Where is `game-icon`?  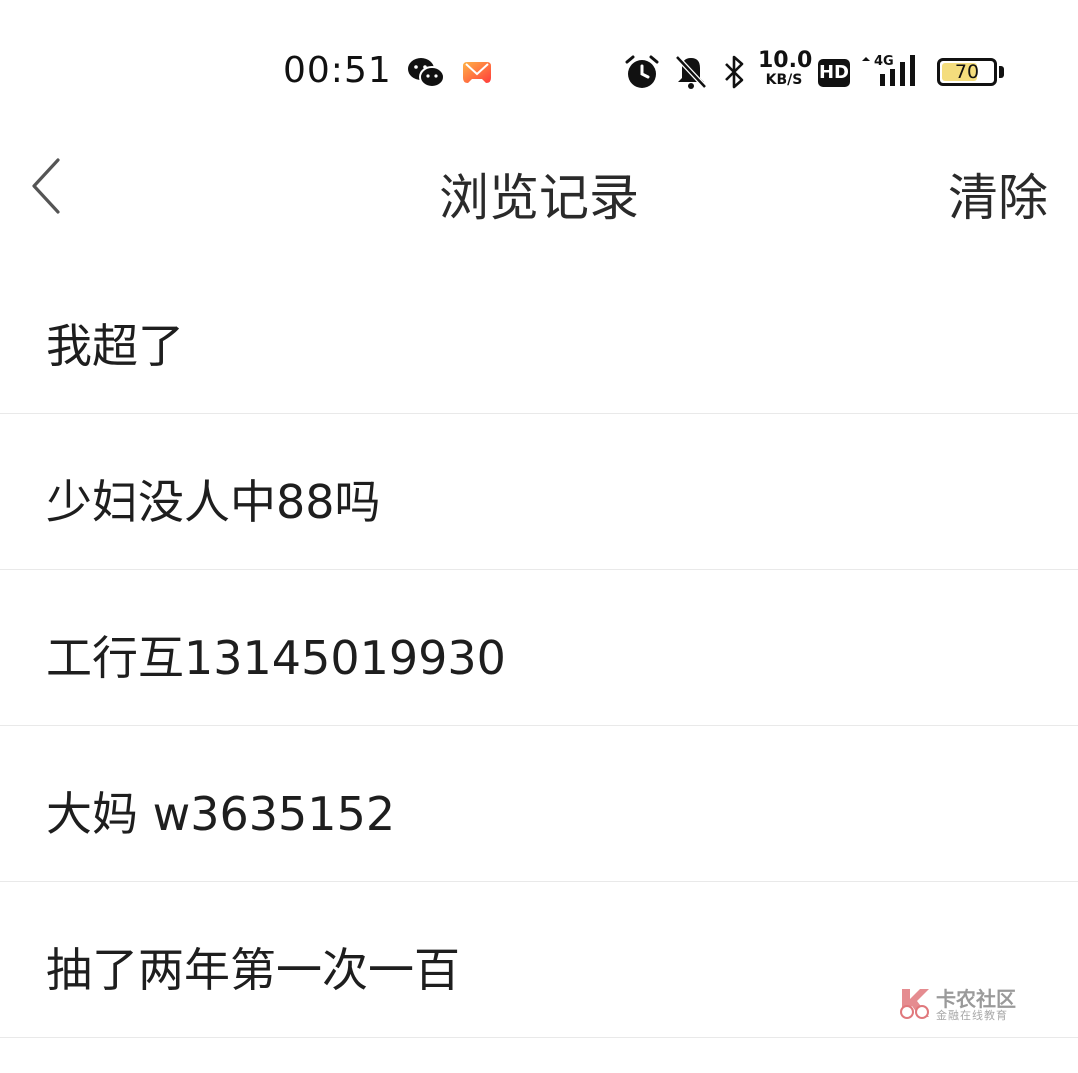
game-icon is located at coordinates (477, 72).